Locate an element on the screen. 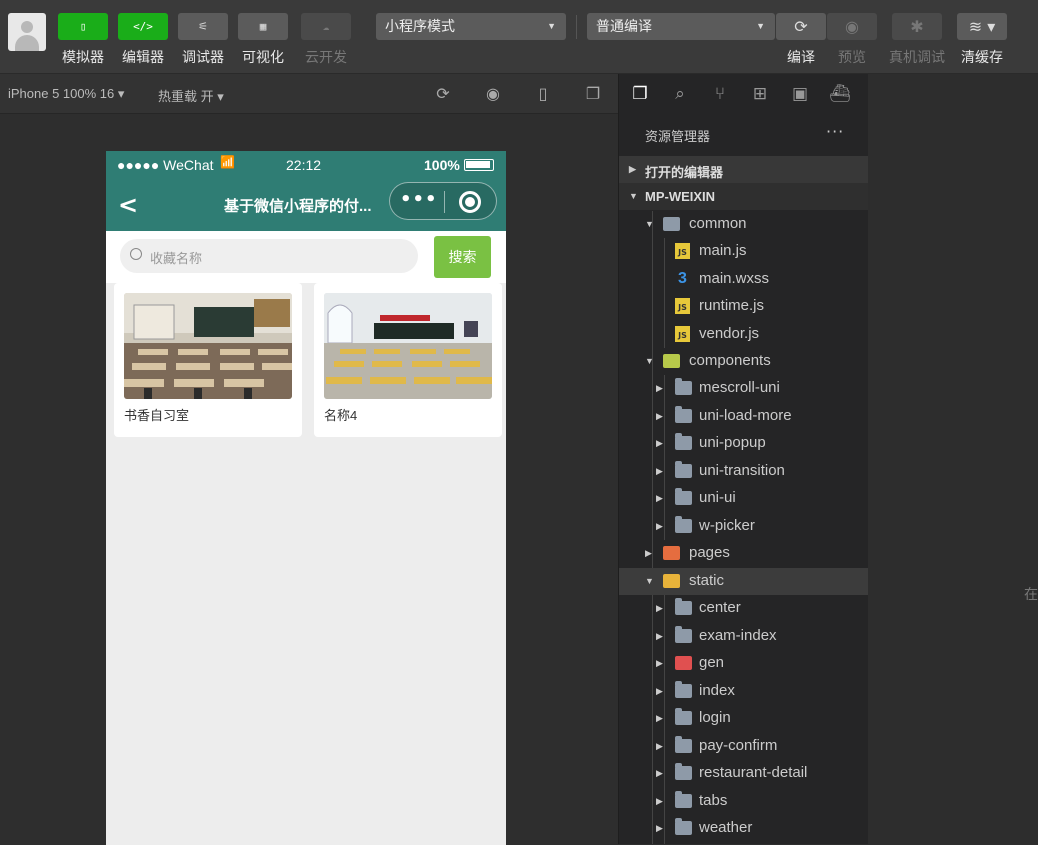 This screenshot has height=845, width=1038. tree-folder: ▶ mescroll-uni is located at coordinates (744, 388).